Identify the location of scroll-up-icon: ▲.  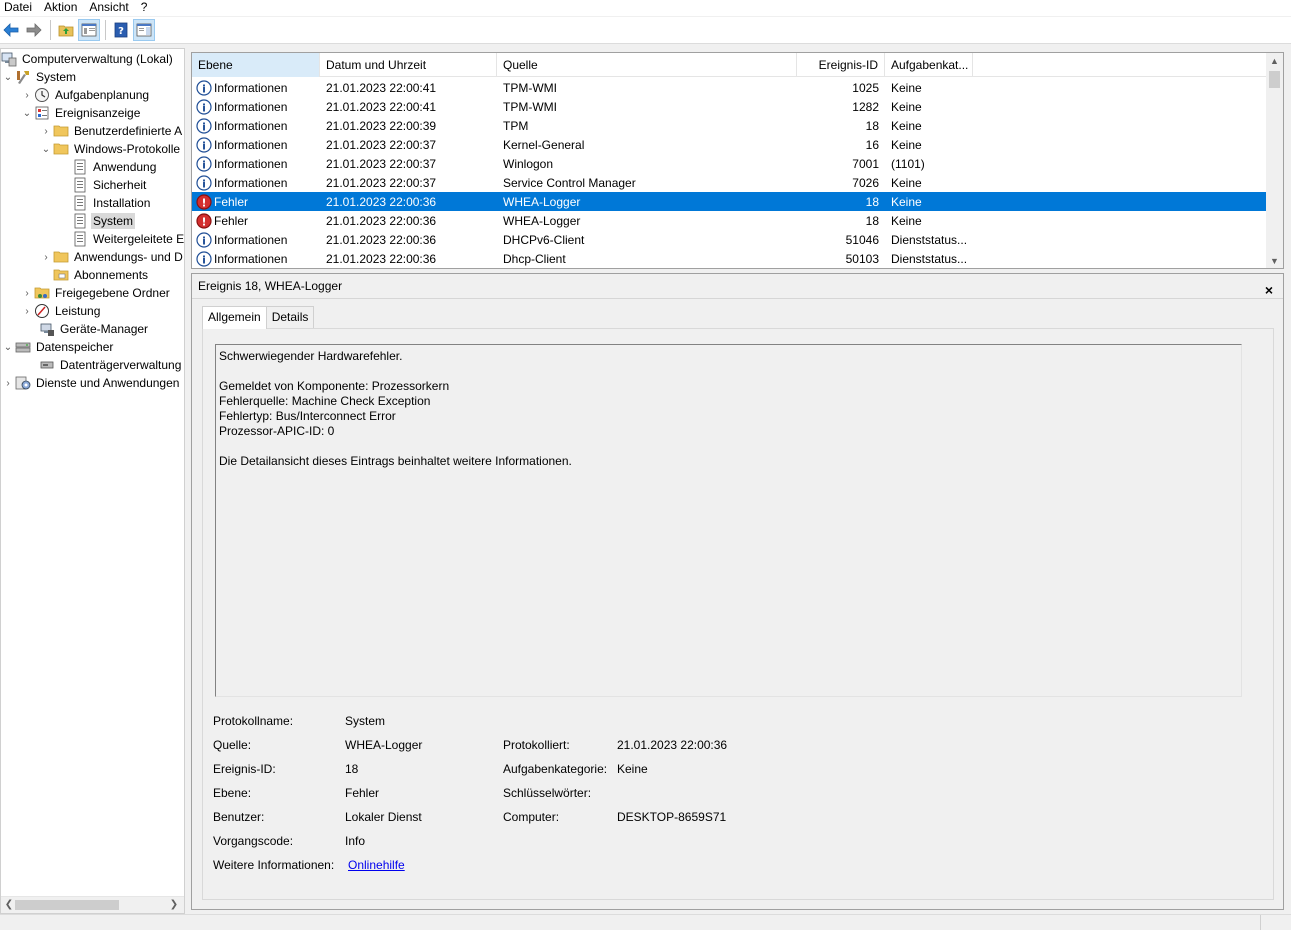
(1274, 61).